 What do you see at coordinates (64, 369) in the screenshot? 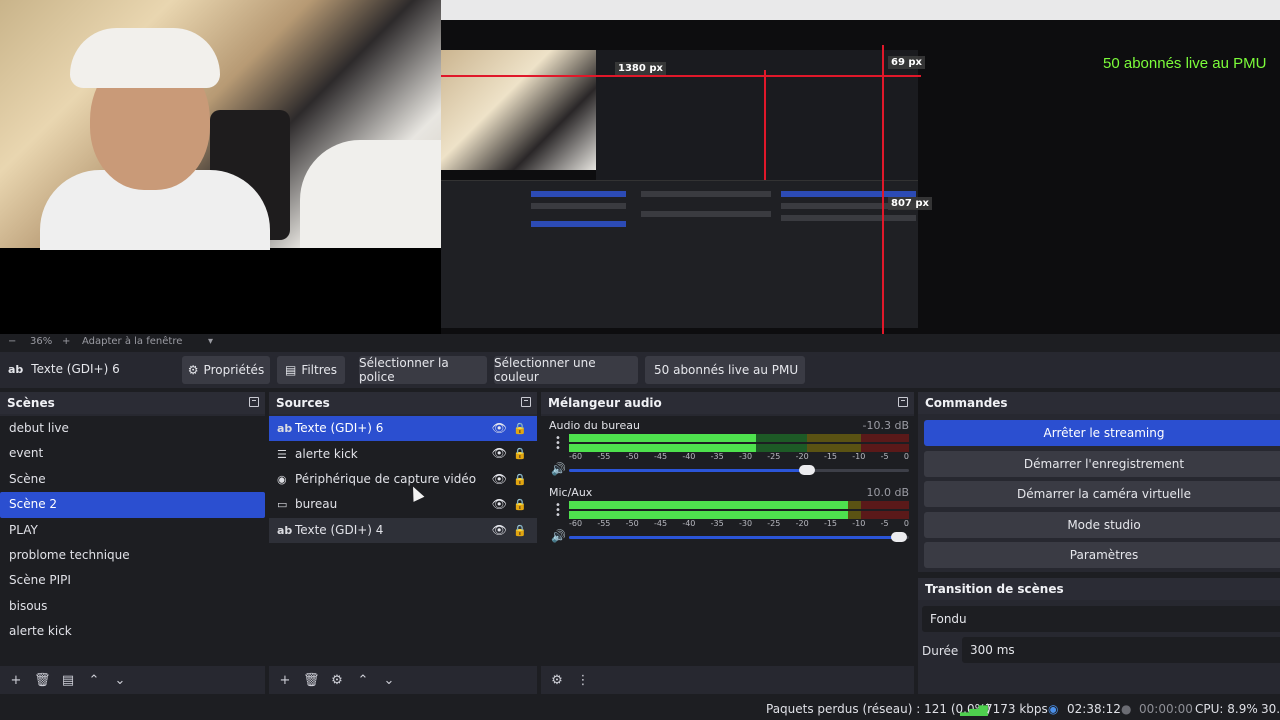
I see `selected-source-label: ab Texte (GDI+) 6` at bounding box center [64, 369].